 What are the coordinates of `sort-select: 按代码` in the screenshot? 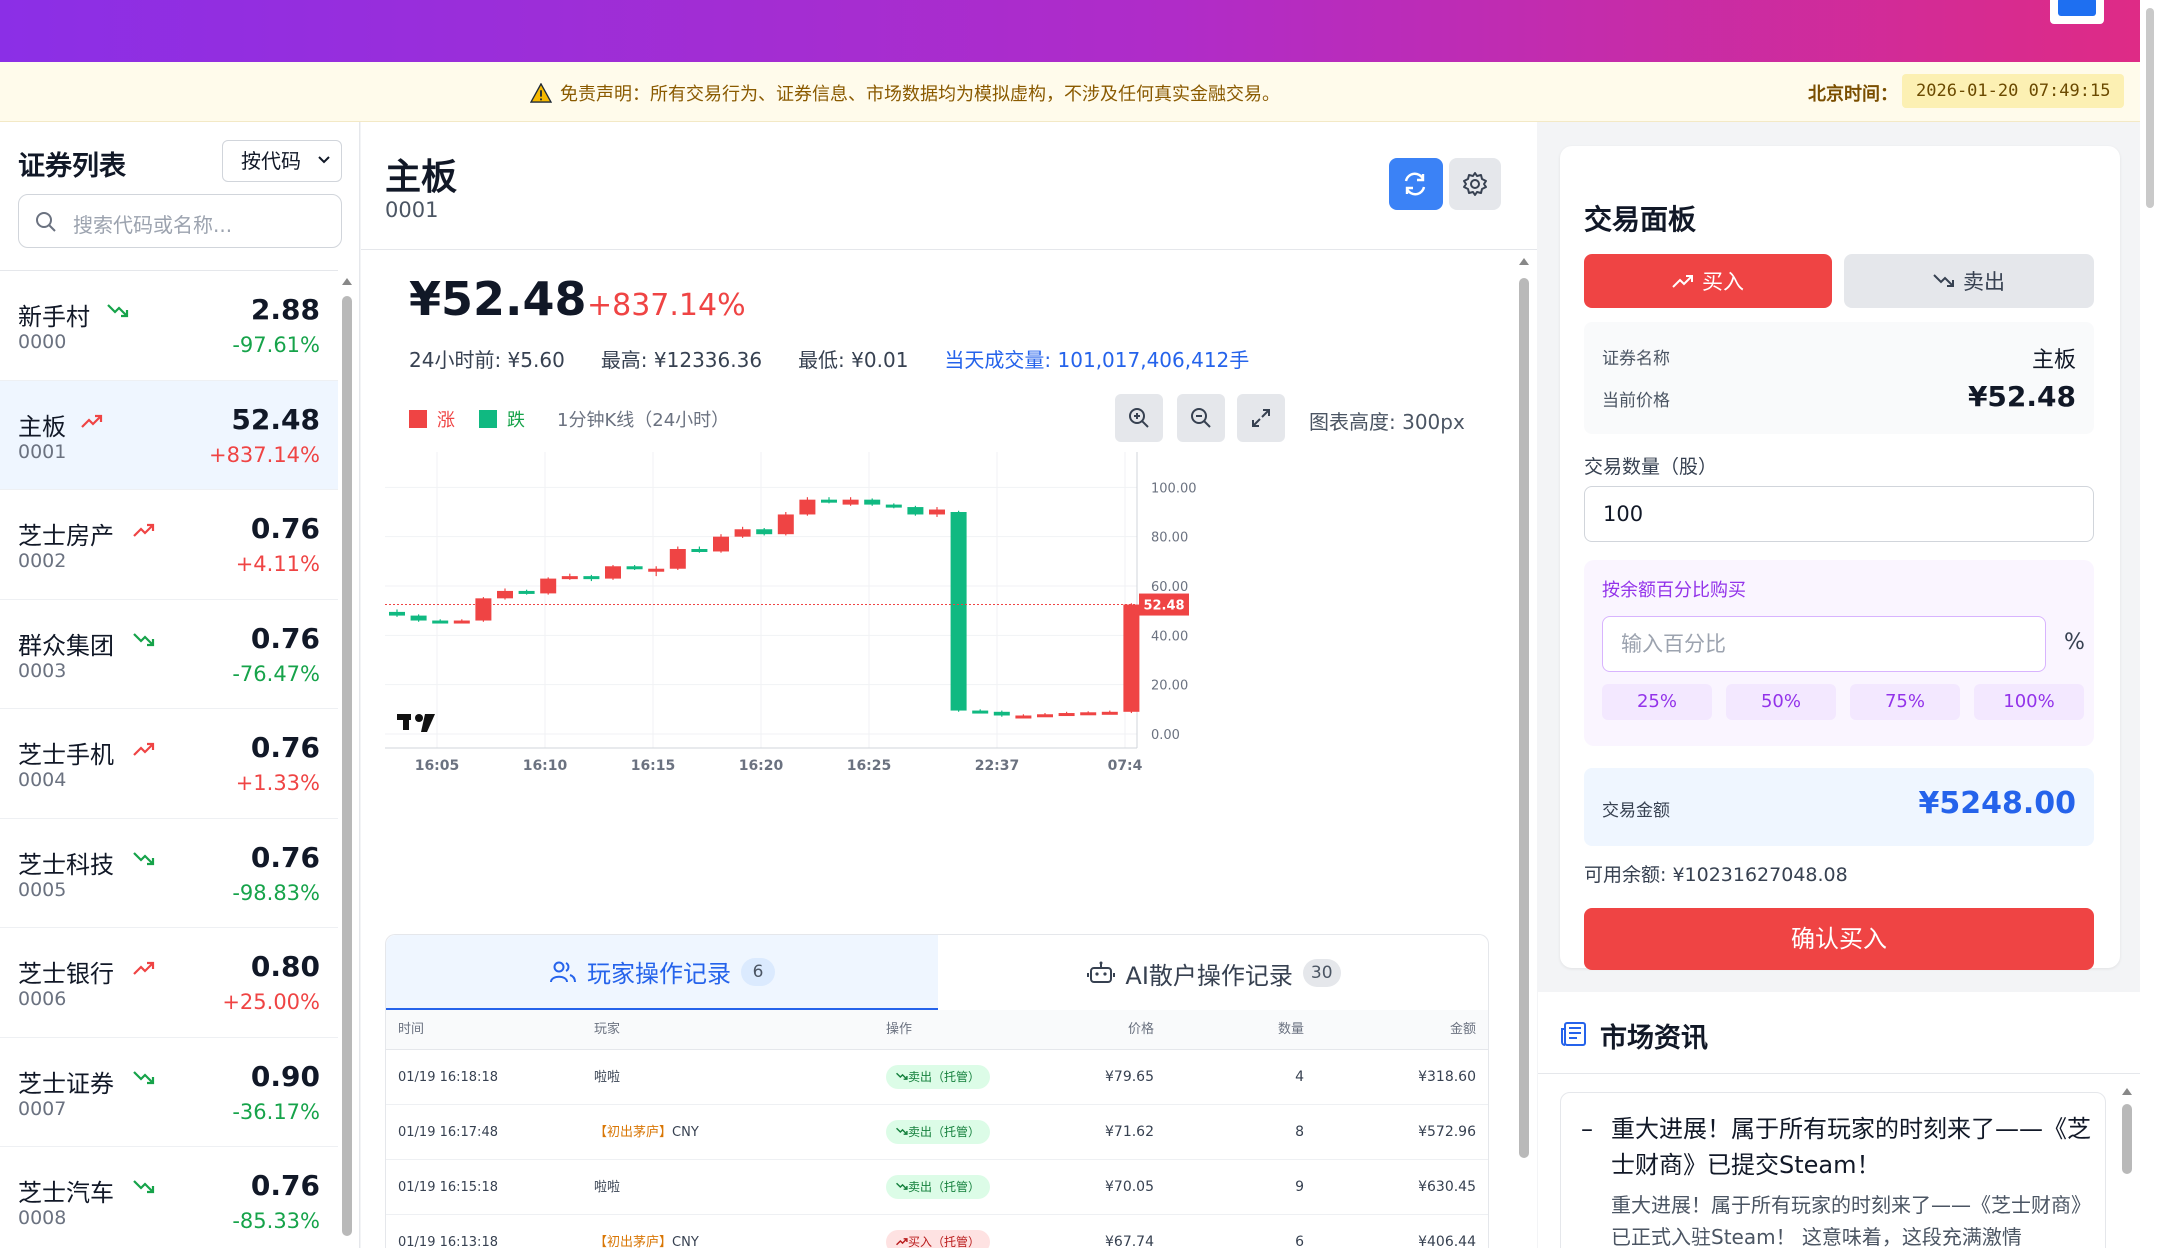 It's located at (282, 161).